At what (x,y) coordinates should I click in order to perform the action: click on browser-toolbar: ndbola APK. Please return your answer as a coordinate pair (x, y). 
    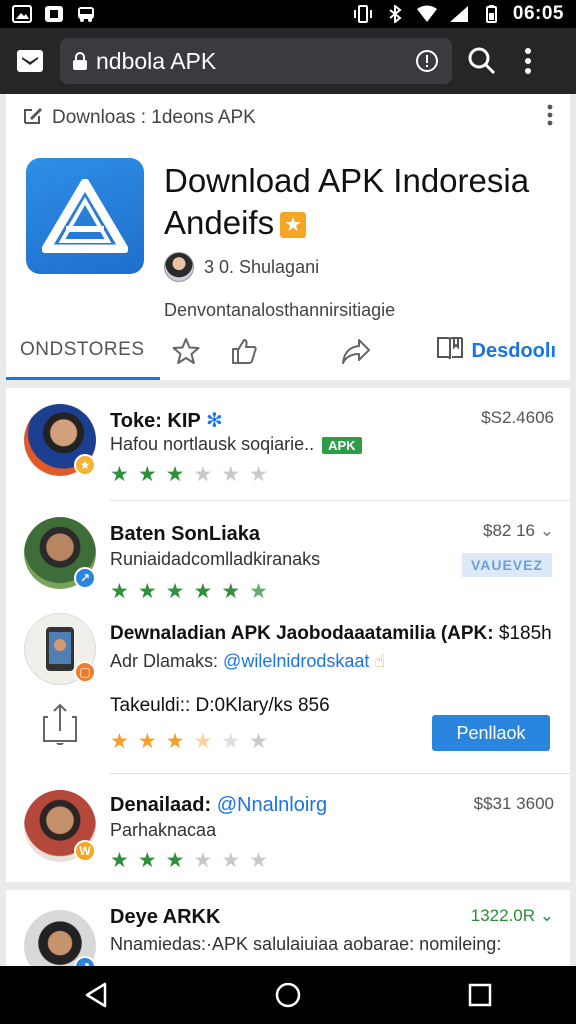
    Looking at the image, I should click on (288, 61).